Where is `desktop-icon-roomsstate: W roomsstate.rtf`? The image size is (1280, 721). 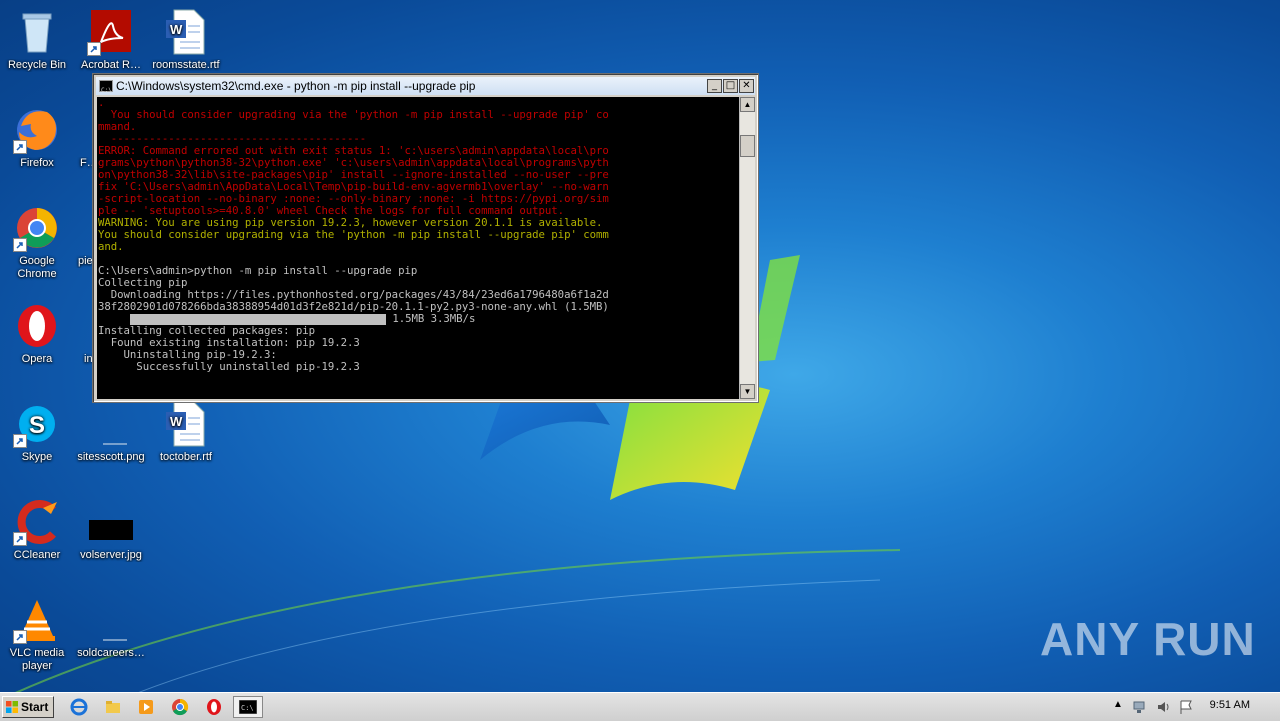
desktop-icon-roomsstate: W roomsstate.rtf is located at coordinates (186, 40).